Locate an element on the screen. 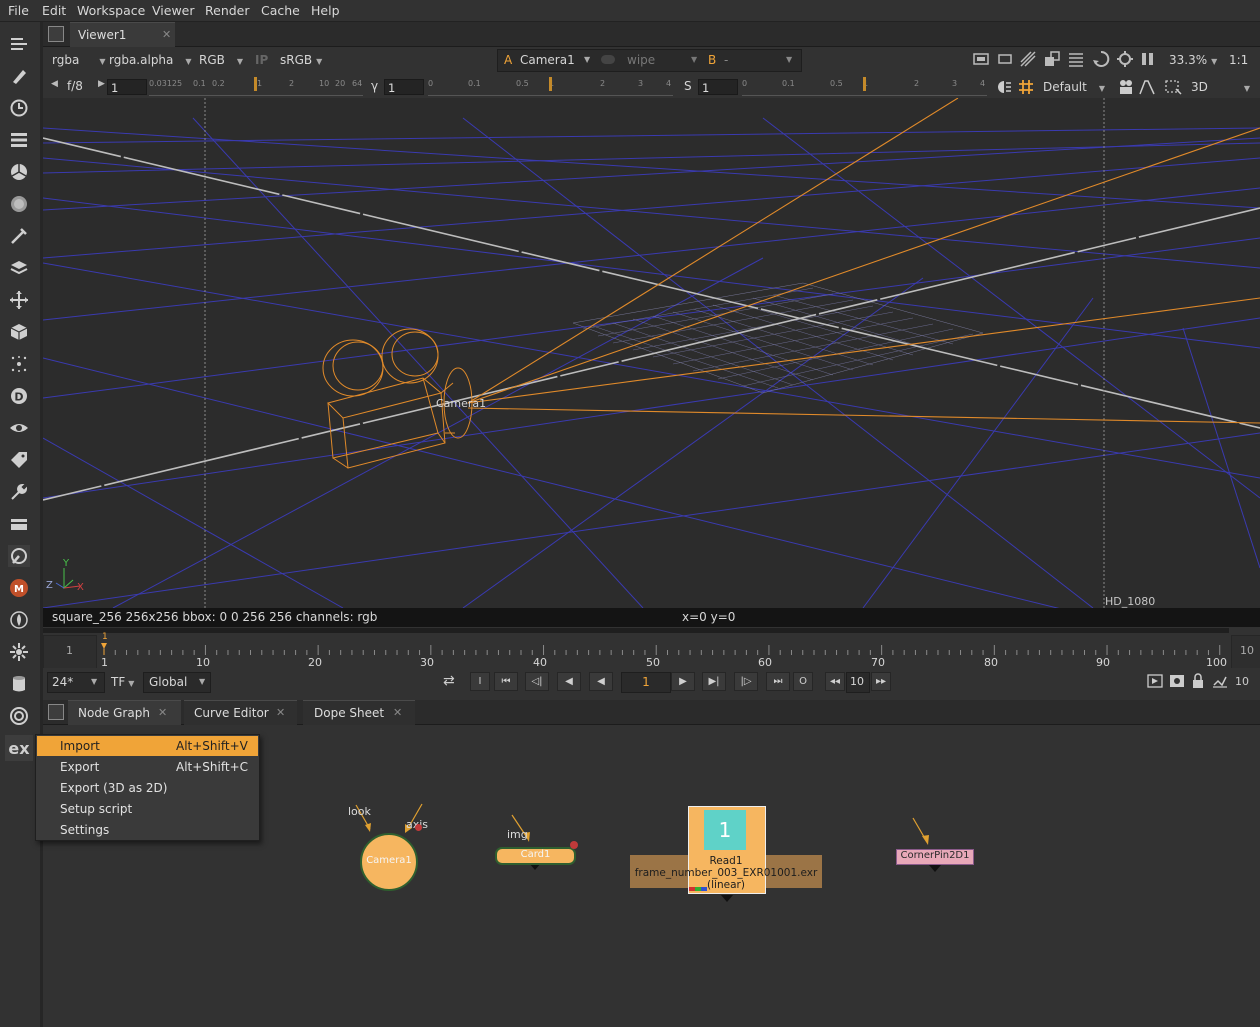  increase-fstop-icon: ▶ is located at coordinates (101, 84).